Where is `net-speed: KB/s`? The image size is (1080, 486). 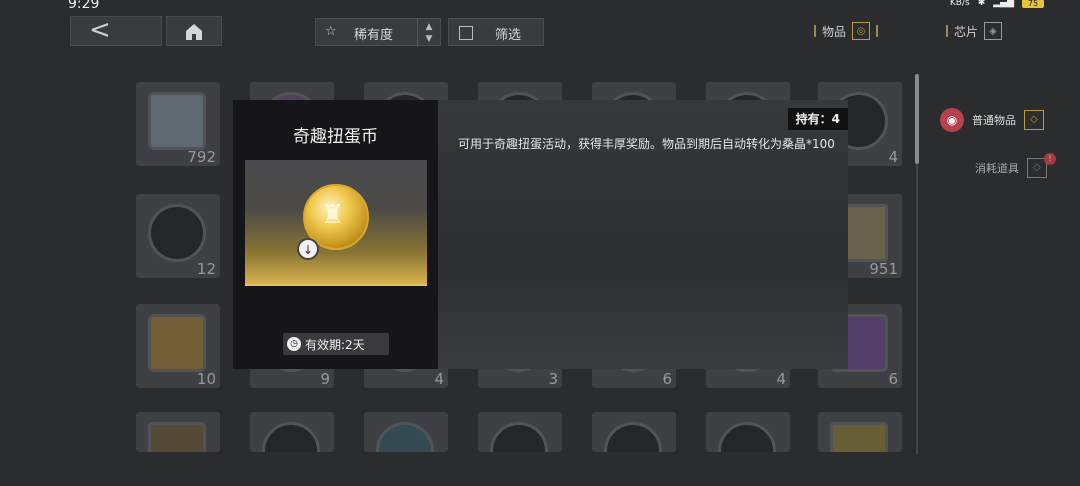 net-speed: KB/s is located at coordinates (959, 4).